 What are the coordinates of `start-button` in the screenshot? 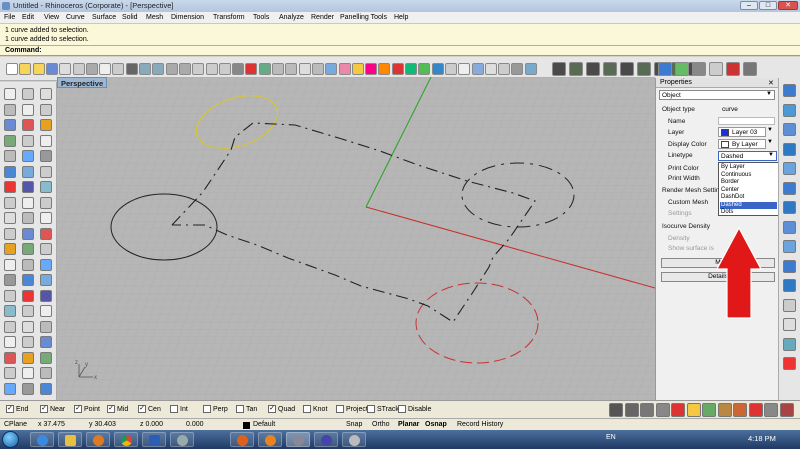 It's located at (10, 439).